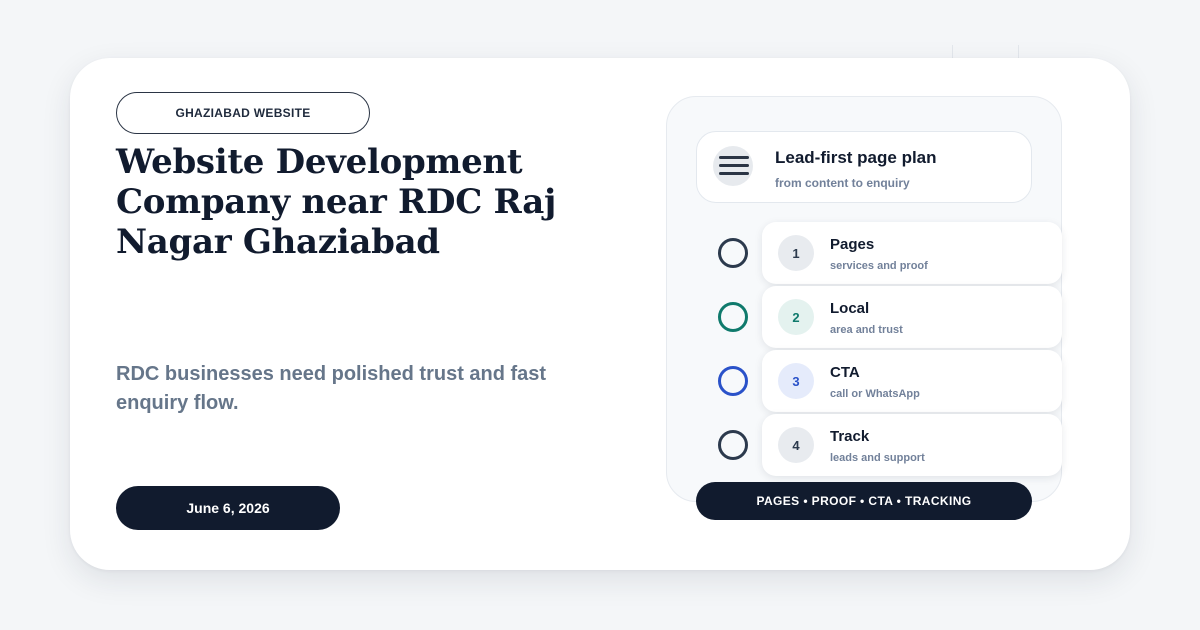  Describe the element at coordinates (864, 501) in the screenshot. I see `footer-badge: PAGES • PROOF • CTA • TRACKING` at that location.